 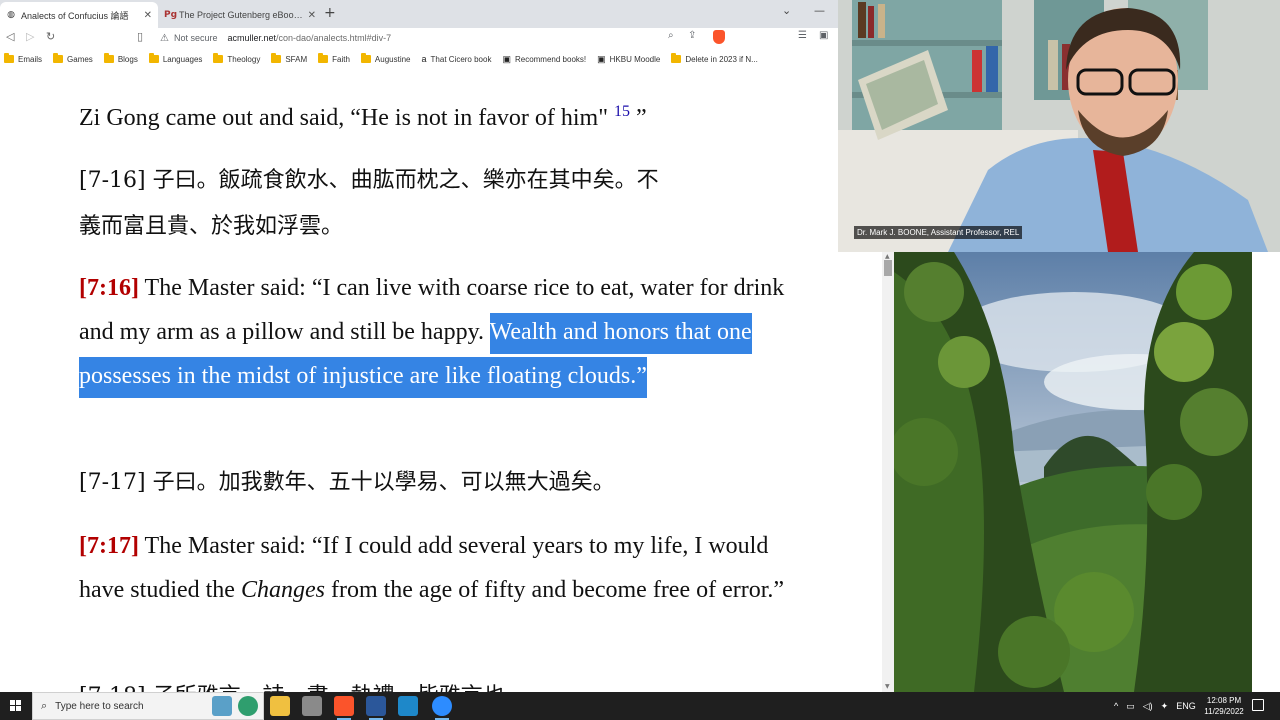 I want to click on language-indicator: ENG, so click(x=1186, y=706).